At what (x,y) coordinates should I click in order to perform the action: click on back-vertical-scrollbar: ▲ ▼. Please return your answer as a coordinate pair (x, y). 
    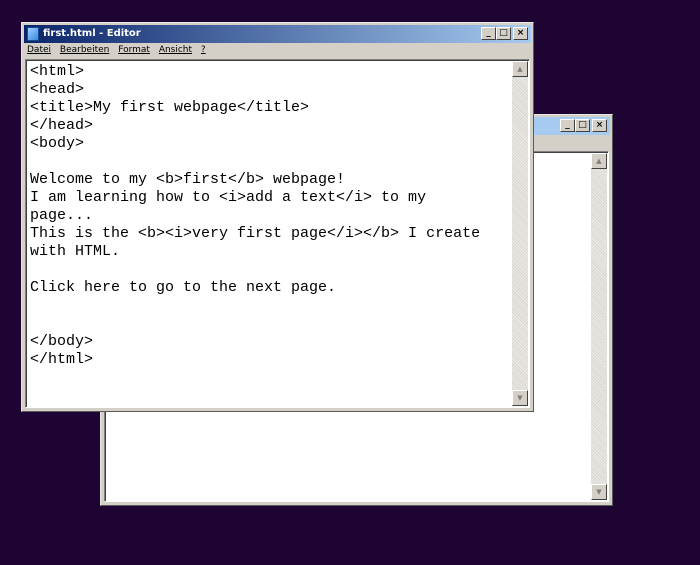
    Looking at the image, I should click on (599, 326).